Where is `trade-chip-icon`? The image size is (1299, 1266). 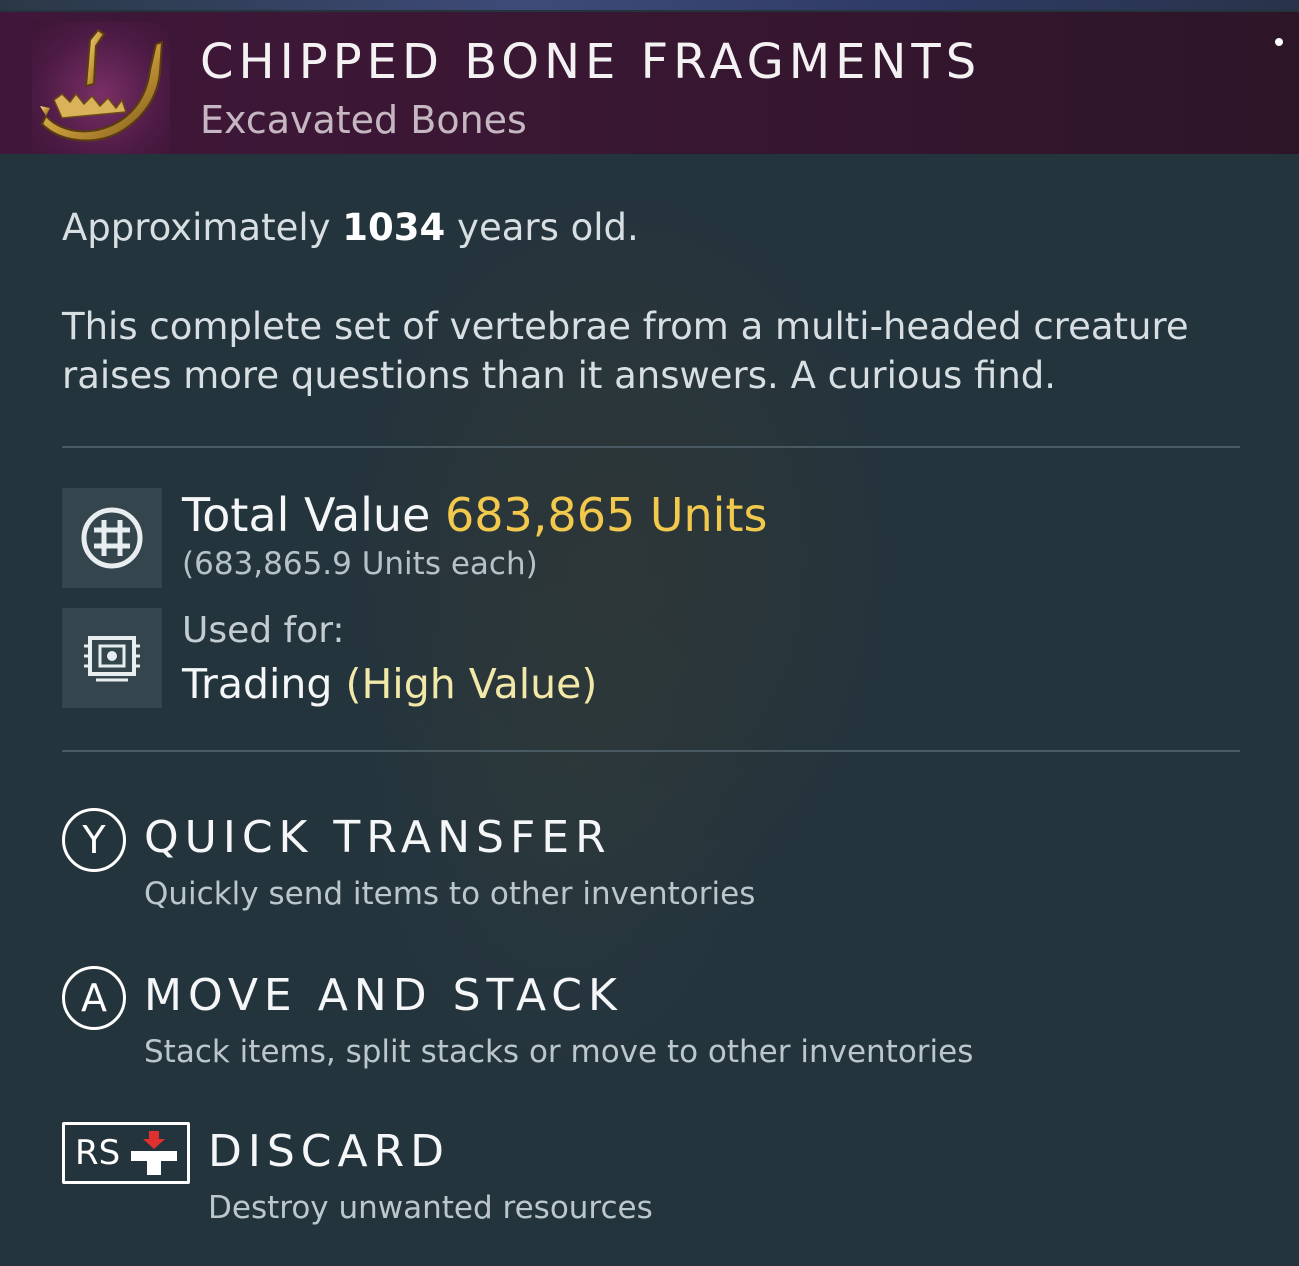
trade-chip-icon is located at coordinates (112, 658).